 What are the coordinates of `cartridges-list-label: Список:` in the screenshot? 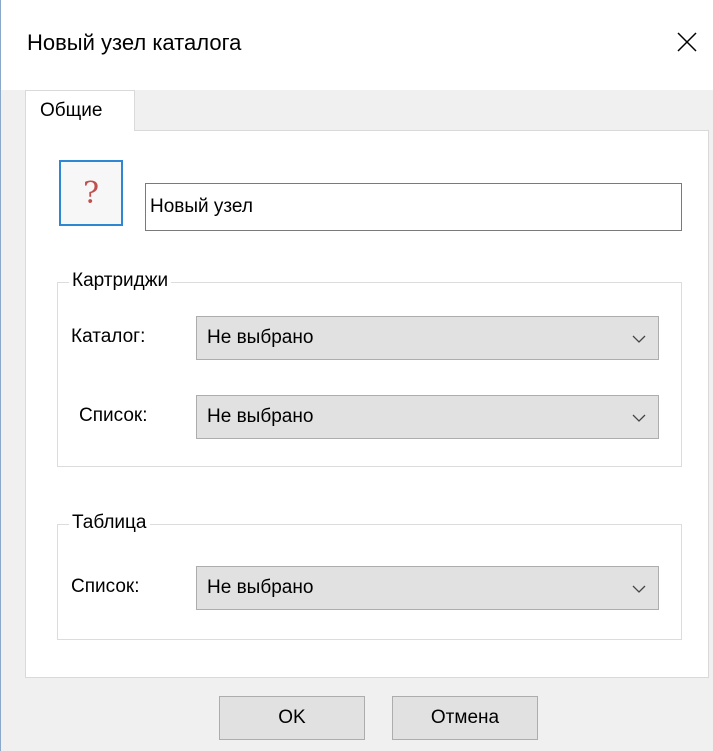 It's located at (113, 415).